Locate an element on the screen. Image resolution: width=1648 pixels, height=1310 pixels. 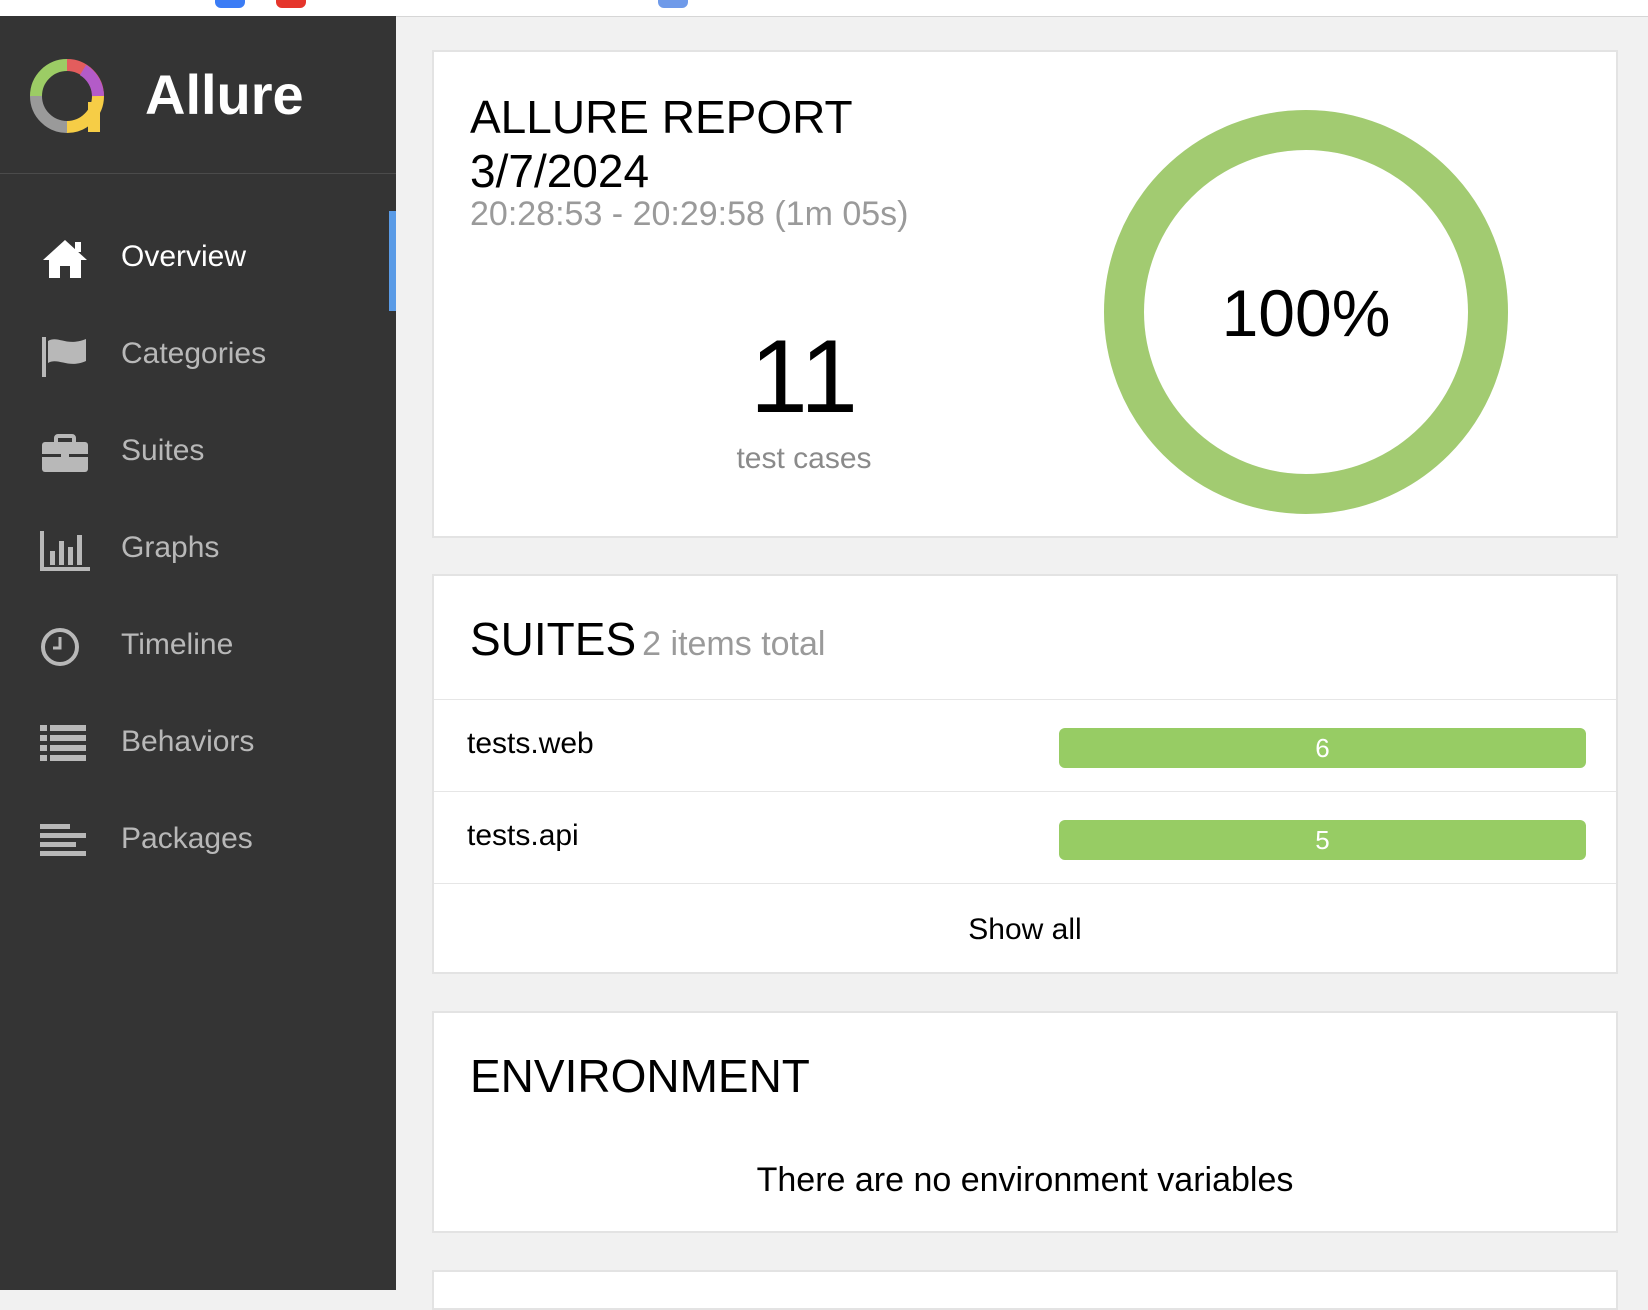
bar-chart-icon is located at coordinates (65, 551).